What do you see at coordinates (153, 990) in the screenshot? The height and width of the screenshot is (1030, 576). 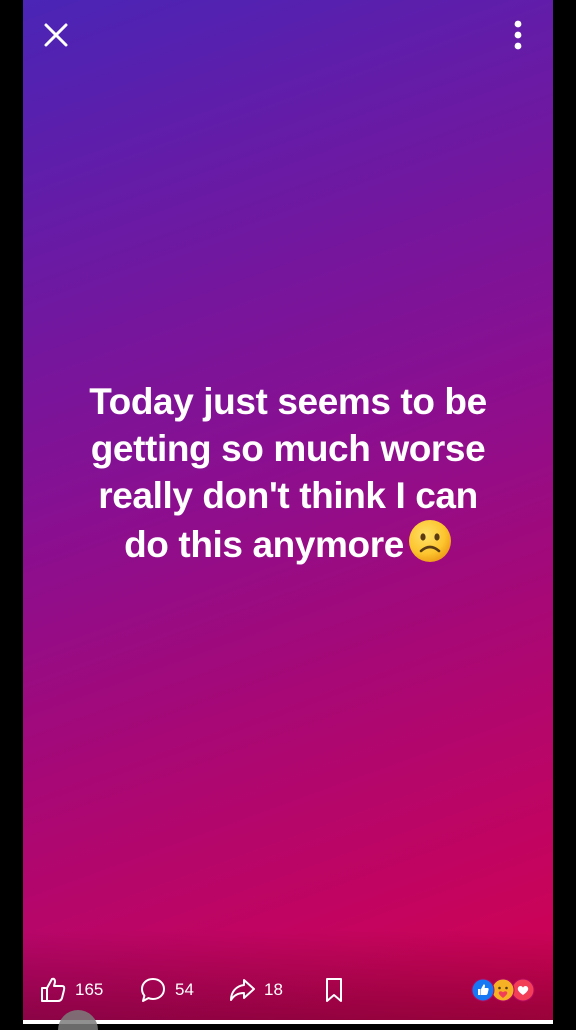 I see `comment-icon` at bounding box center [153, 990].